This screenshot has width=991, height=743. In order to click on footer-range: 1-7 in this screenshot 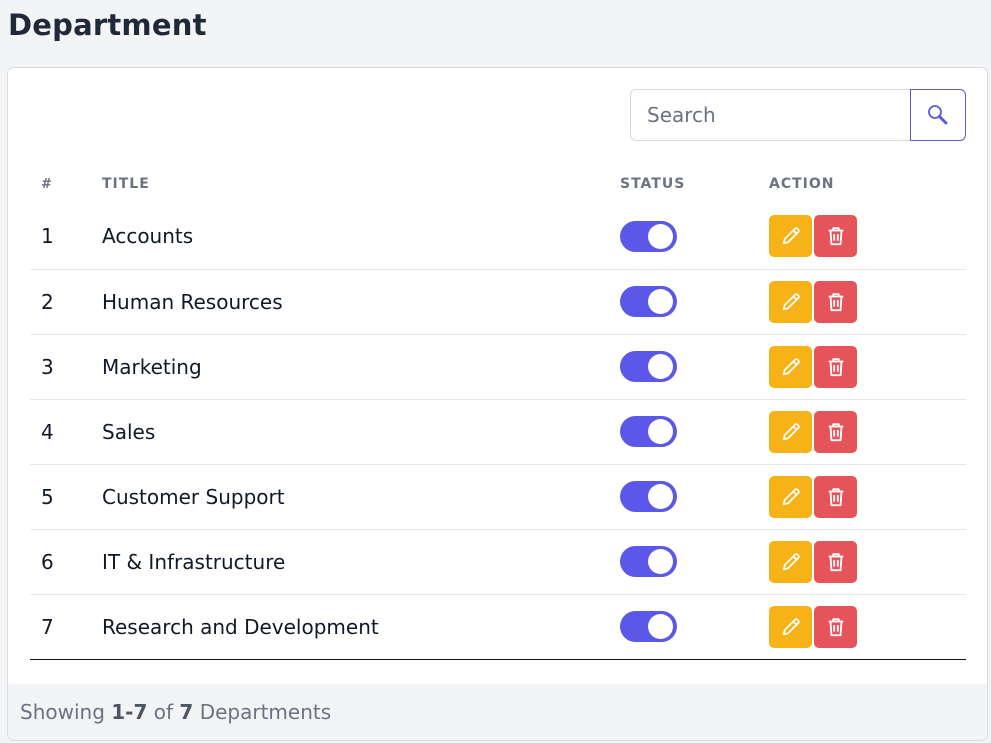, I will do `click(129, 712)`.